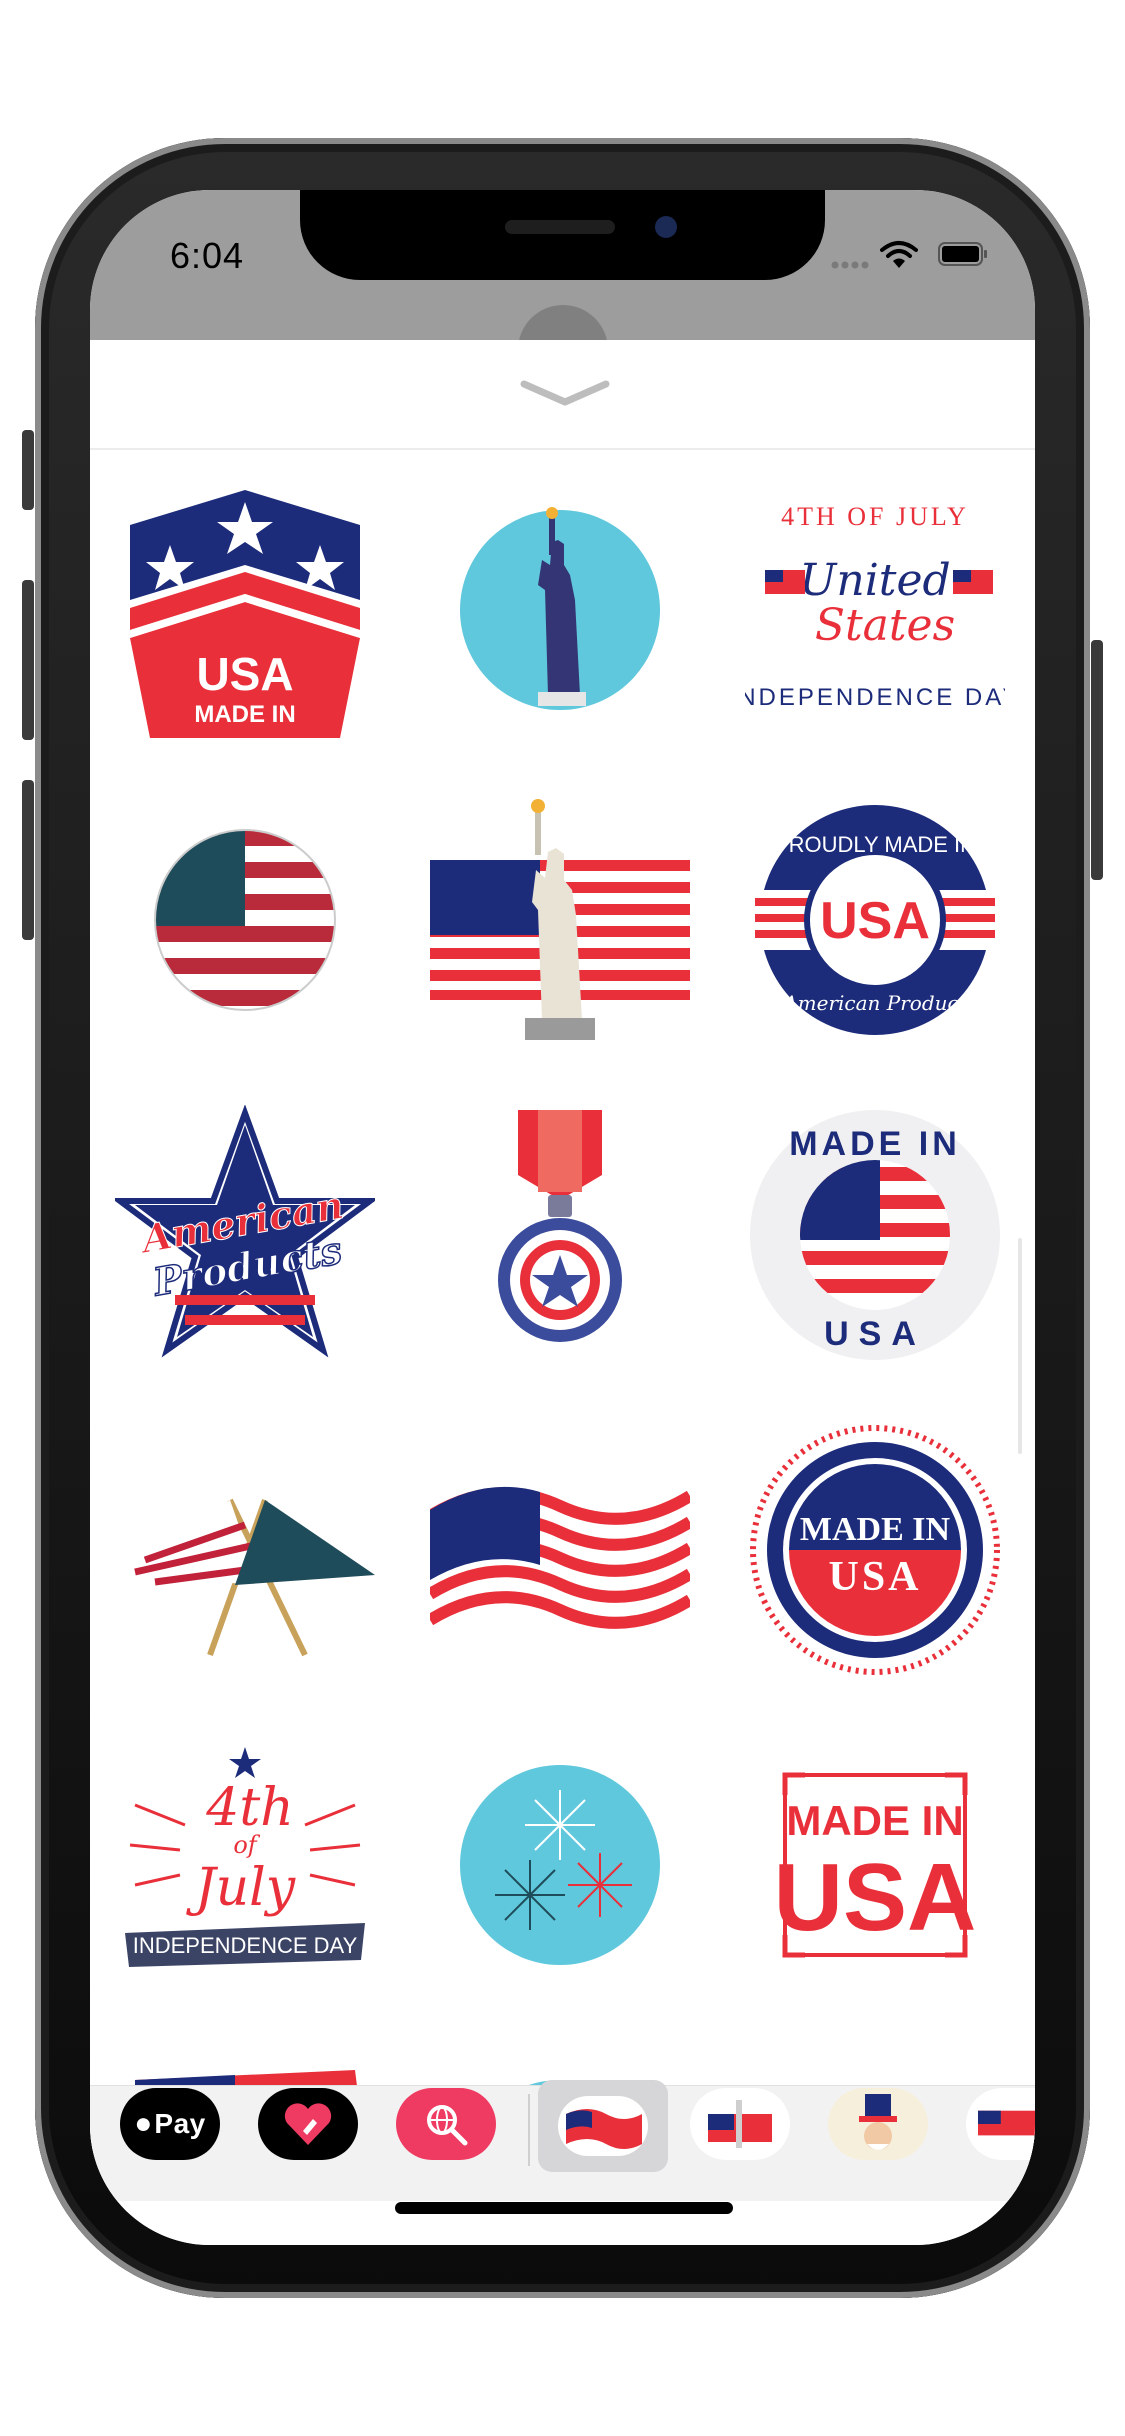  What do you see at coordinates (875, 1235) in the screenshot?
I see `sticker-made-in-usa-flag-button: MADE IN USA` at bounding box center [875, 1235].